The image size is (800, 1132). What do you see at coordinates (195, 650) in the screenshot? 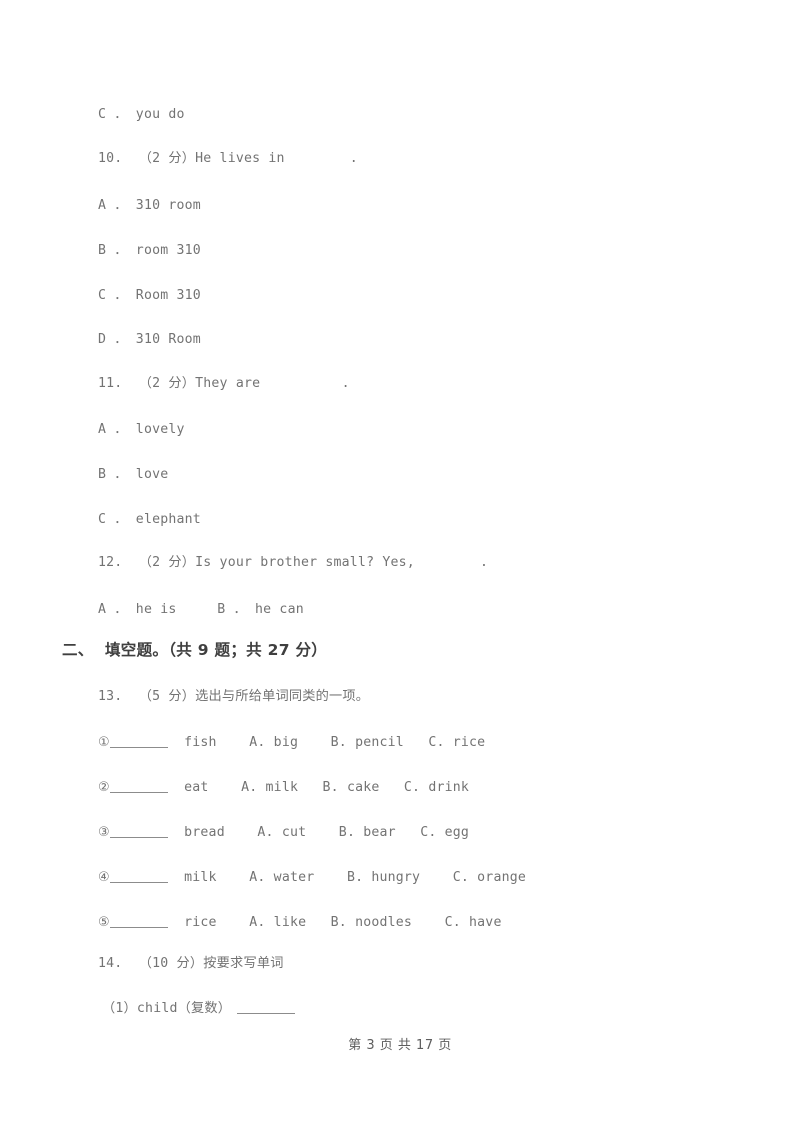
I see `section-heading-fill-in-blanks: 二、 填空题。（共 9 题；共 27 分）` at bounding box center [195, 650].